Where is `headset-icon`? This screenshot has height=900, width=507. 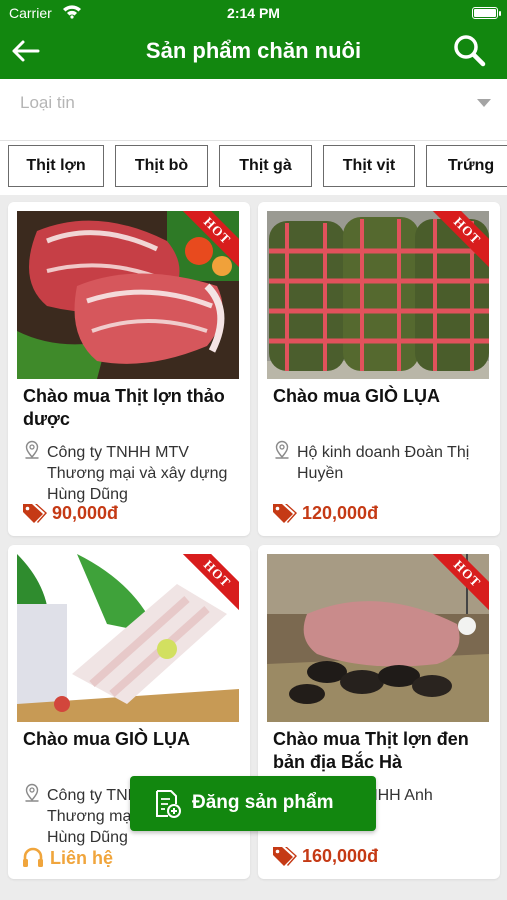 headset-icon is located at coordinates (33, 857).